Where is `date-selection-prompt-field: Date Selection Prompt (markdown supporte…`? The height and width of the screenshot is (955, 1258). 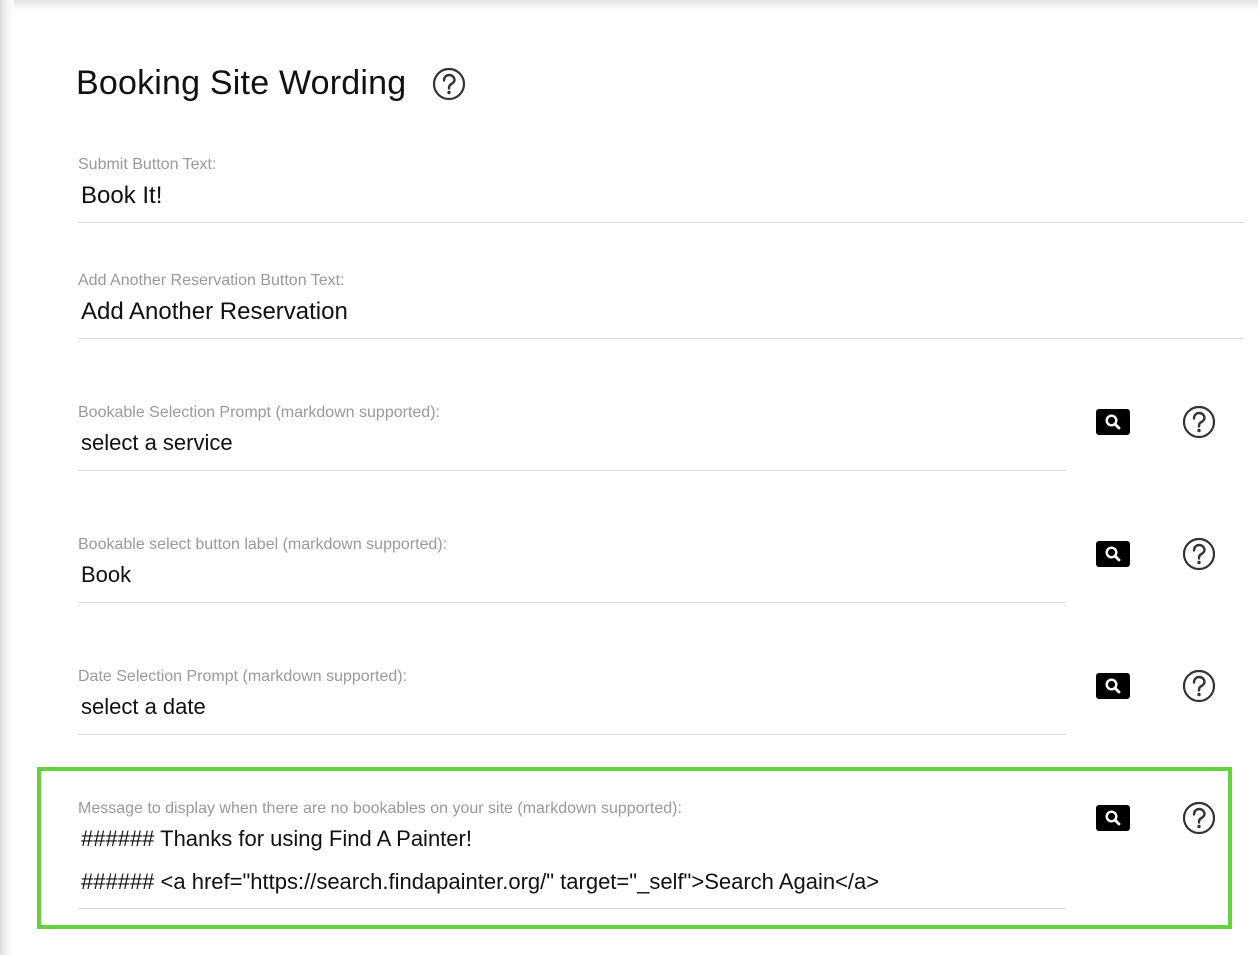
date-selection-prompt-field: Date Selection Prompt (markdown supporte… is located at coordinates (572, 701).